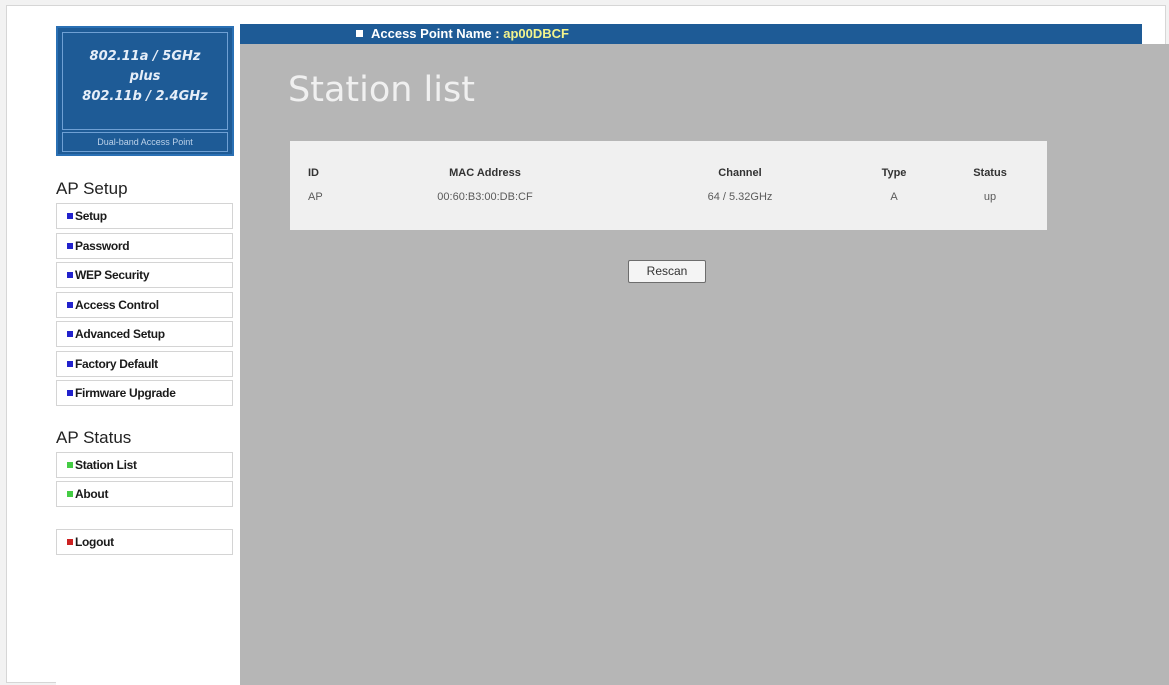  Describe the element at coordinates (145, 96) in the screenshot. I see `logo-line-3: 802.11b / 2.4GHz` at that location.